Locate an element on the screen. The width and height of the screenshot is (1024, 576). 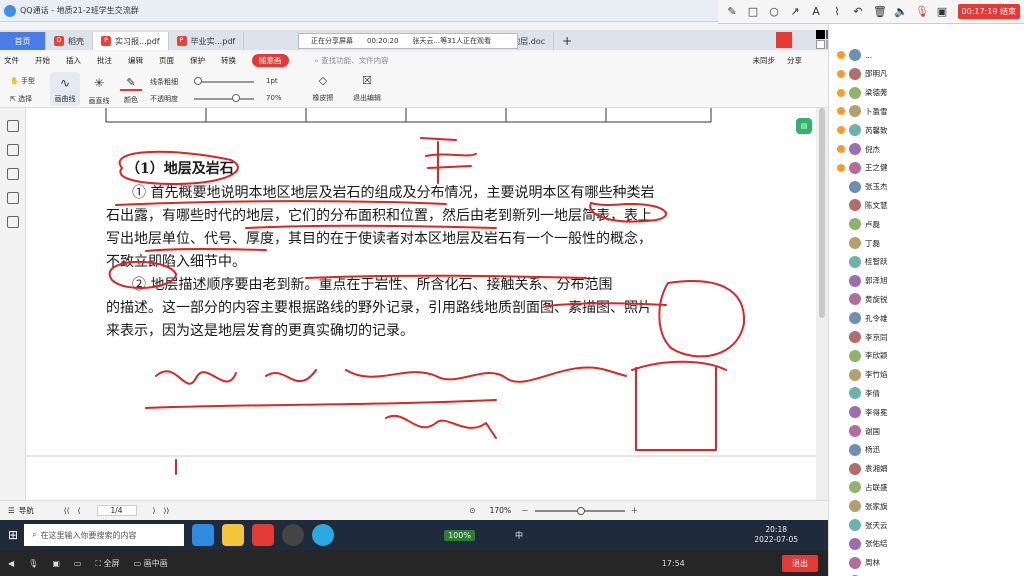
exit-edit-button: ☒ 退出编辑 is located at coordinates (367, 88).